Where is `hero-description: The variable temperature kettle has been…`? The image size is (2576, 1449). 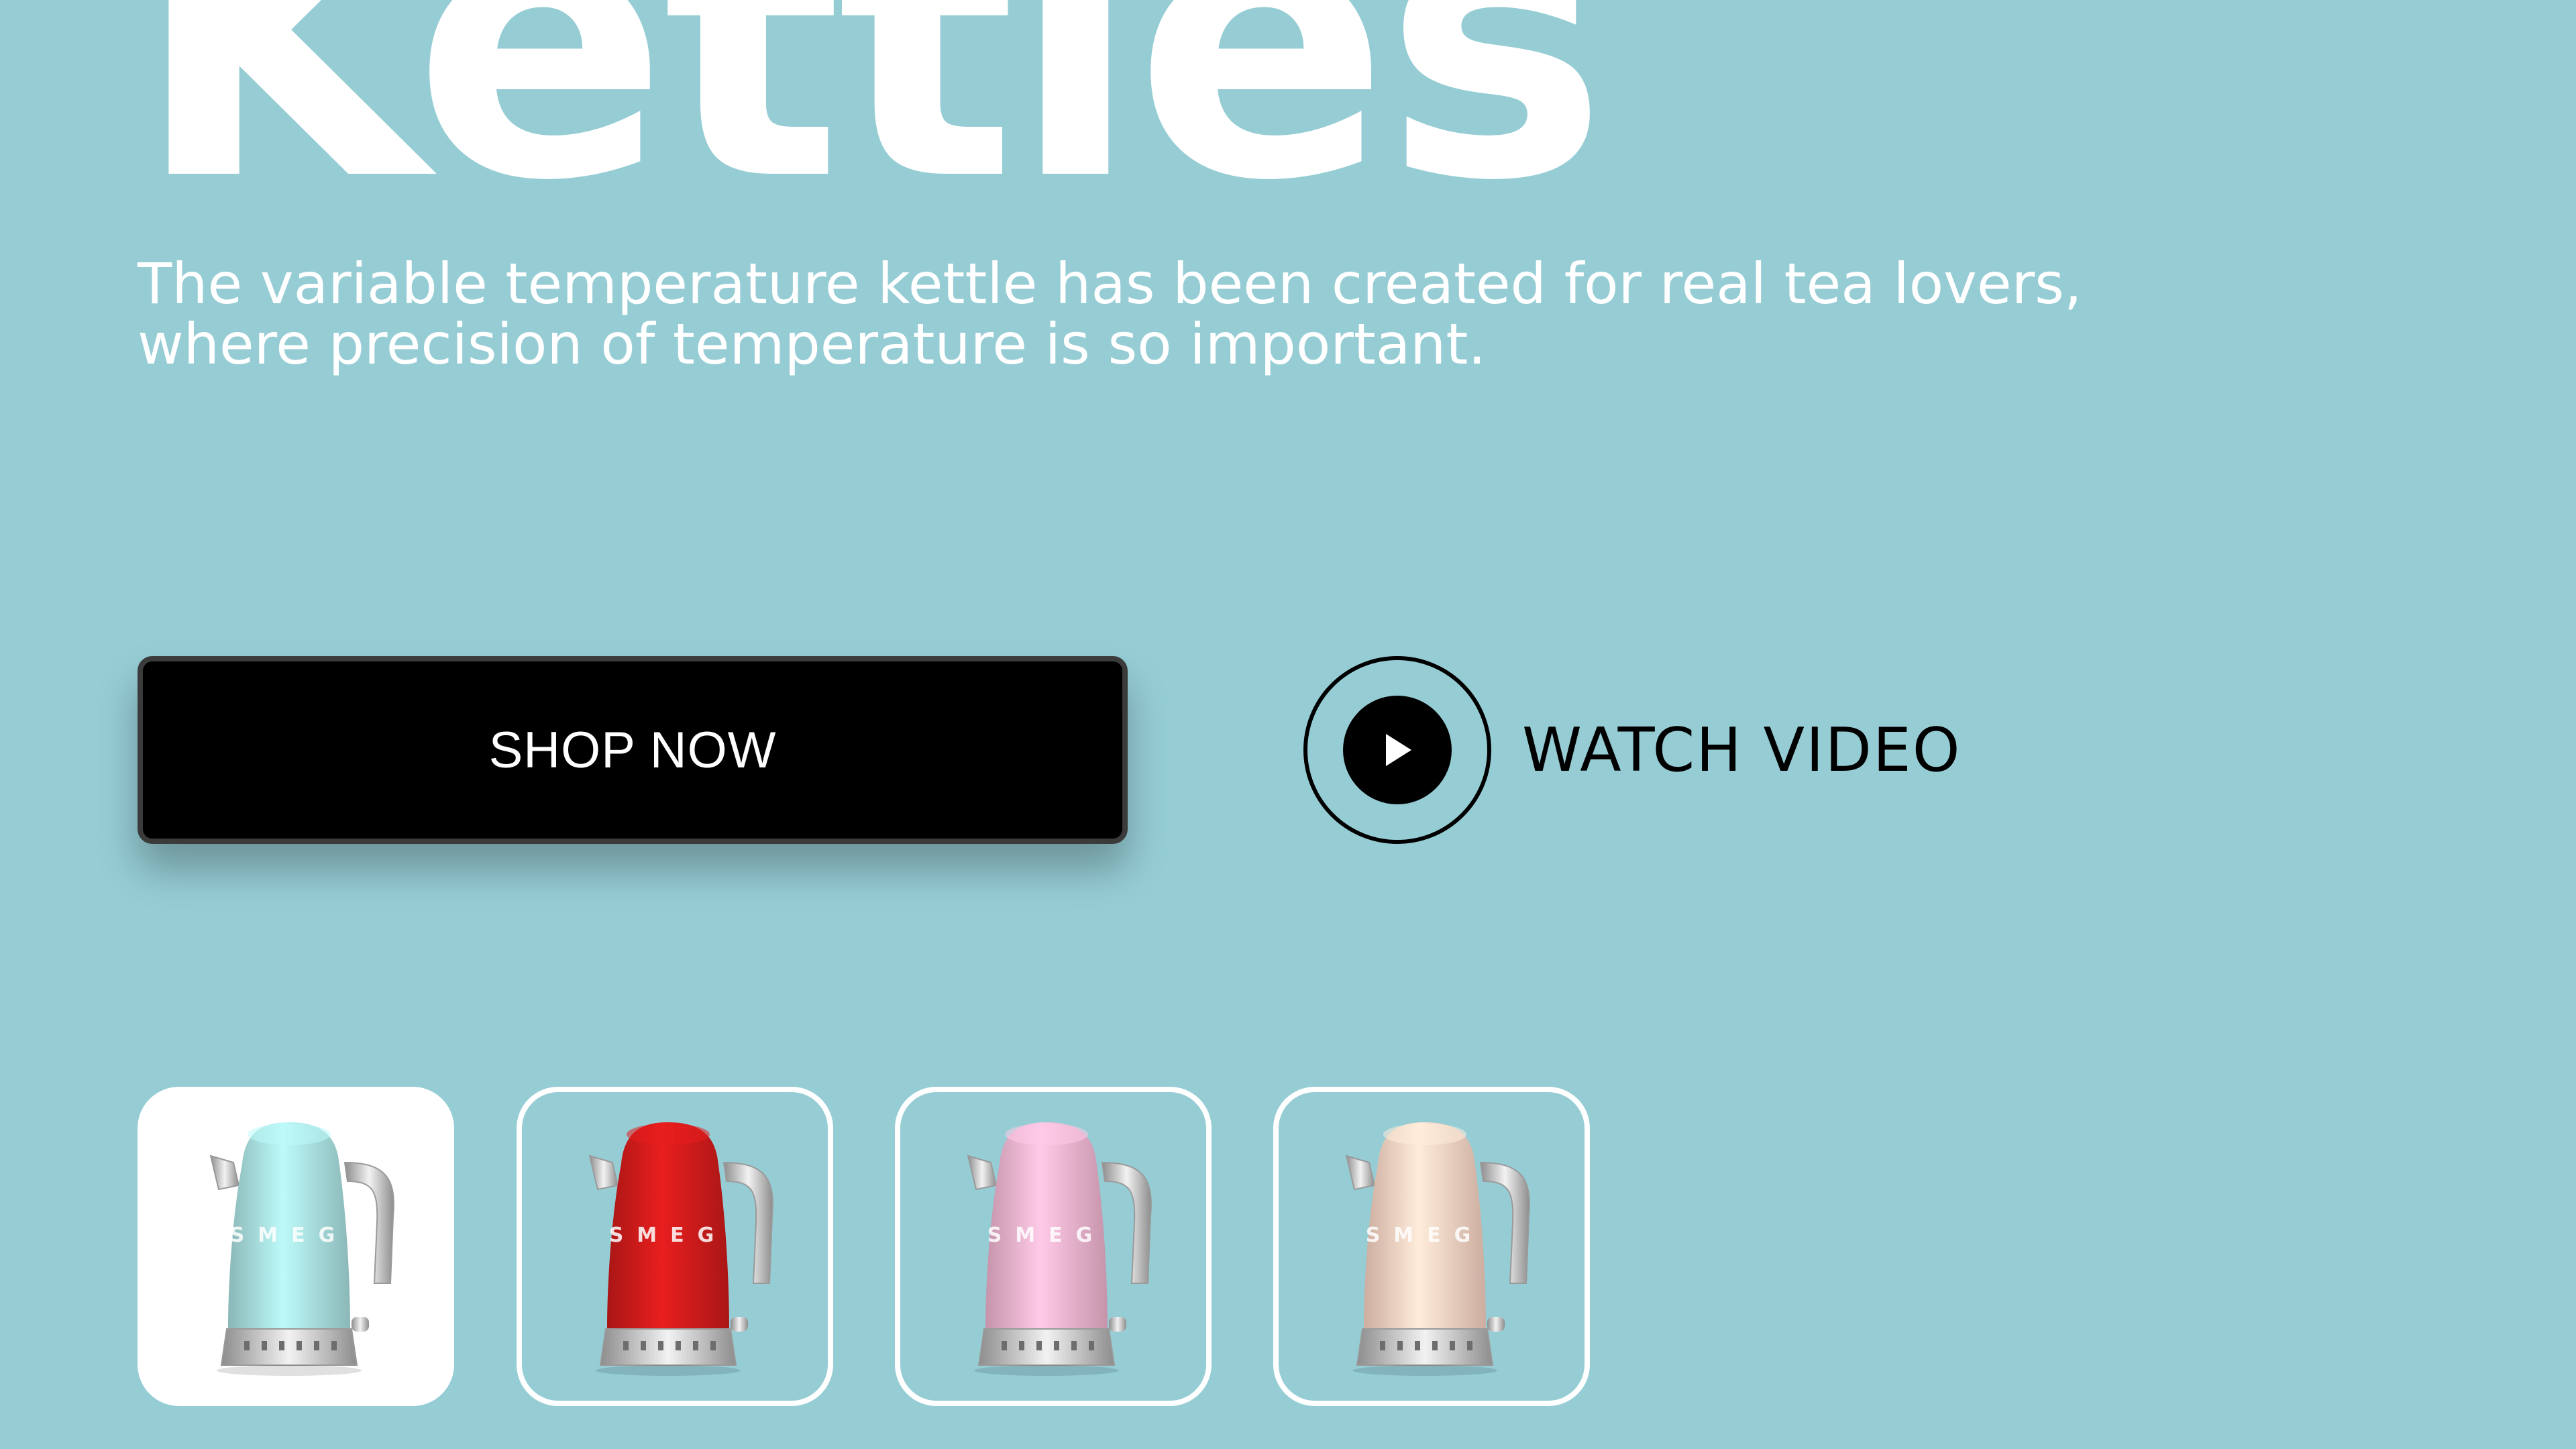 hero-description: The variable temperature kettle has been… is located at coordinates (1244, 314).